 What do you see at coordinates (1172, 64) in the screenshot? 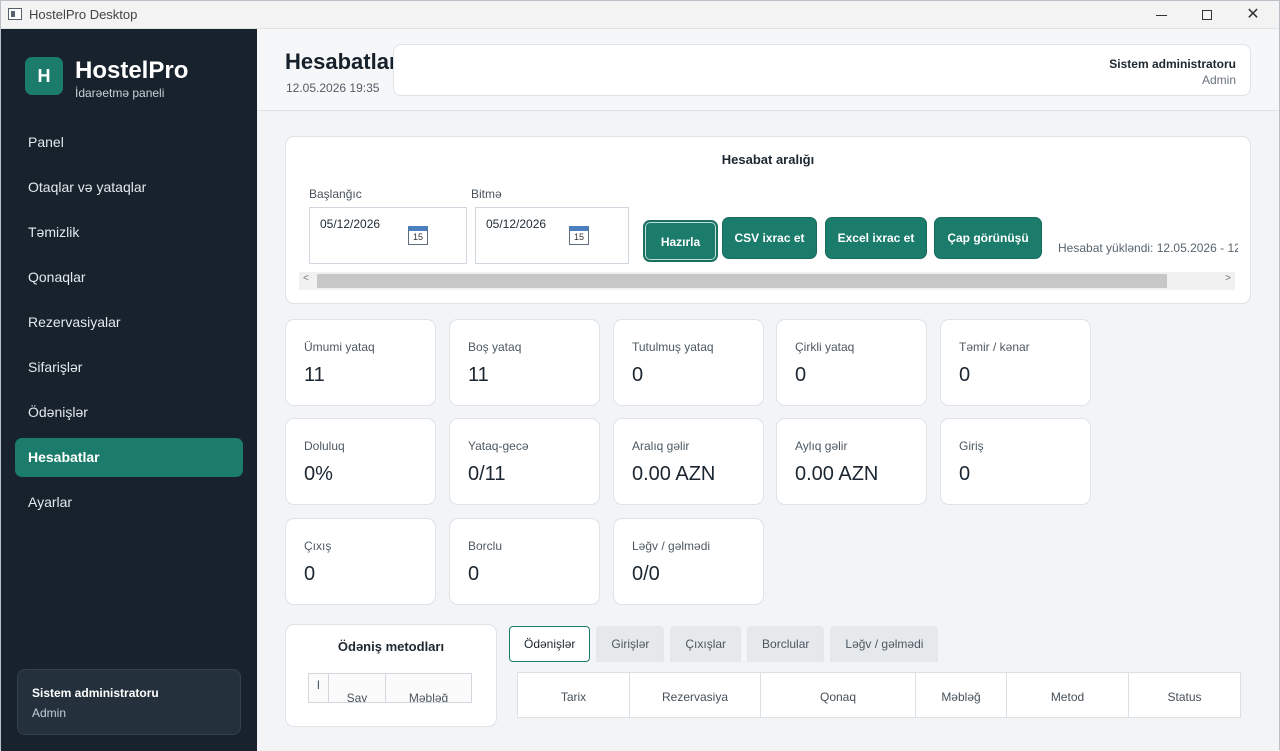
I see `header-user-name: Sistem administratoru` at bounding box center [1172, 64].